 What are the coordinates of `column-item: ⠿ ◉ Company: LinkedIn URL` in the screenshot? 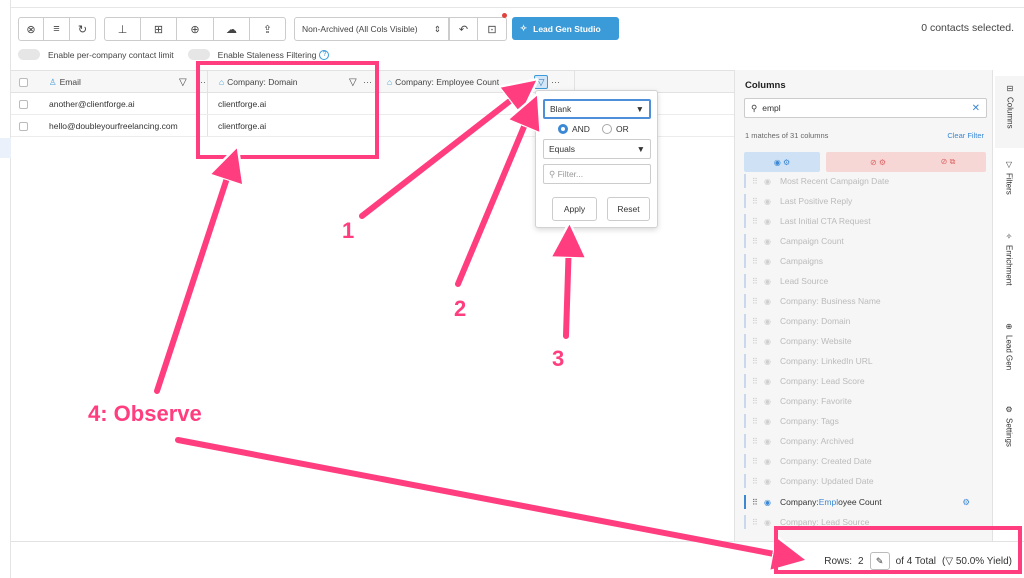 It's located at (864, 361).